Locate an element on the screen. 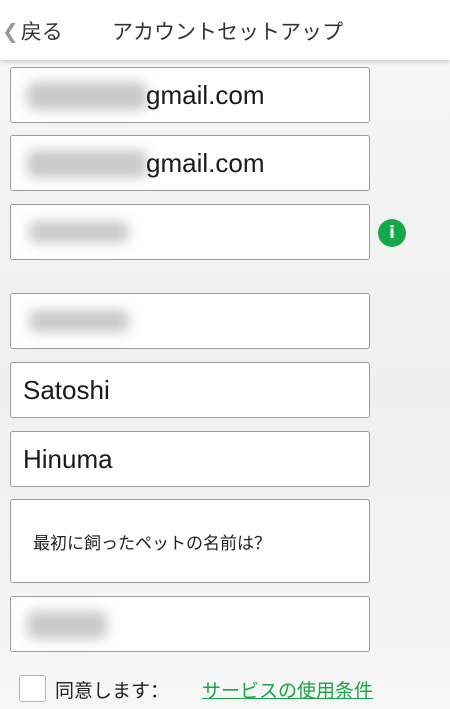  password-confirm-field is located at coordinates (190, 321).